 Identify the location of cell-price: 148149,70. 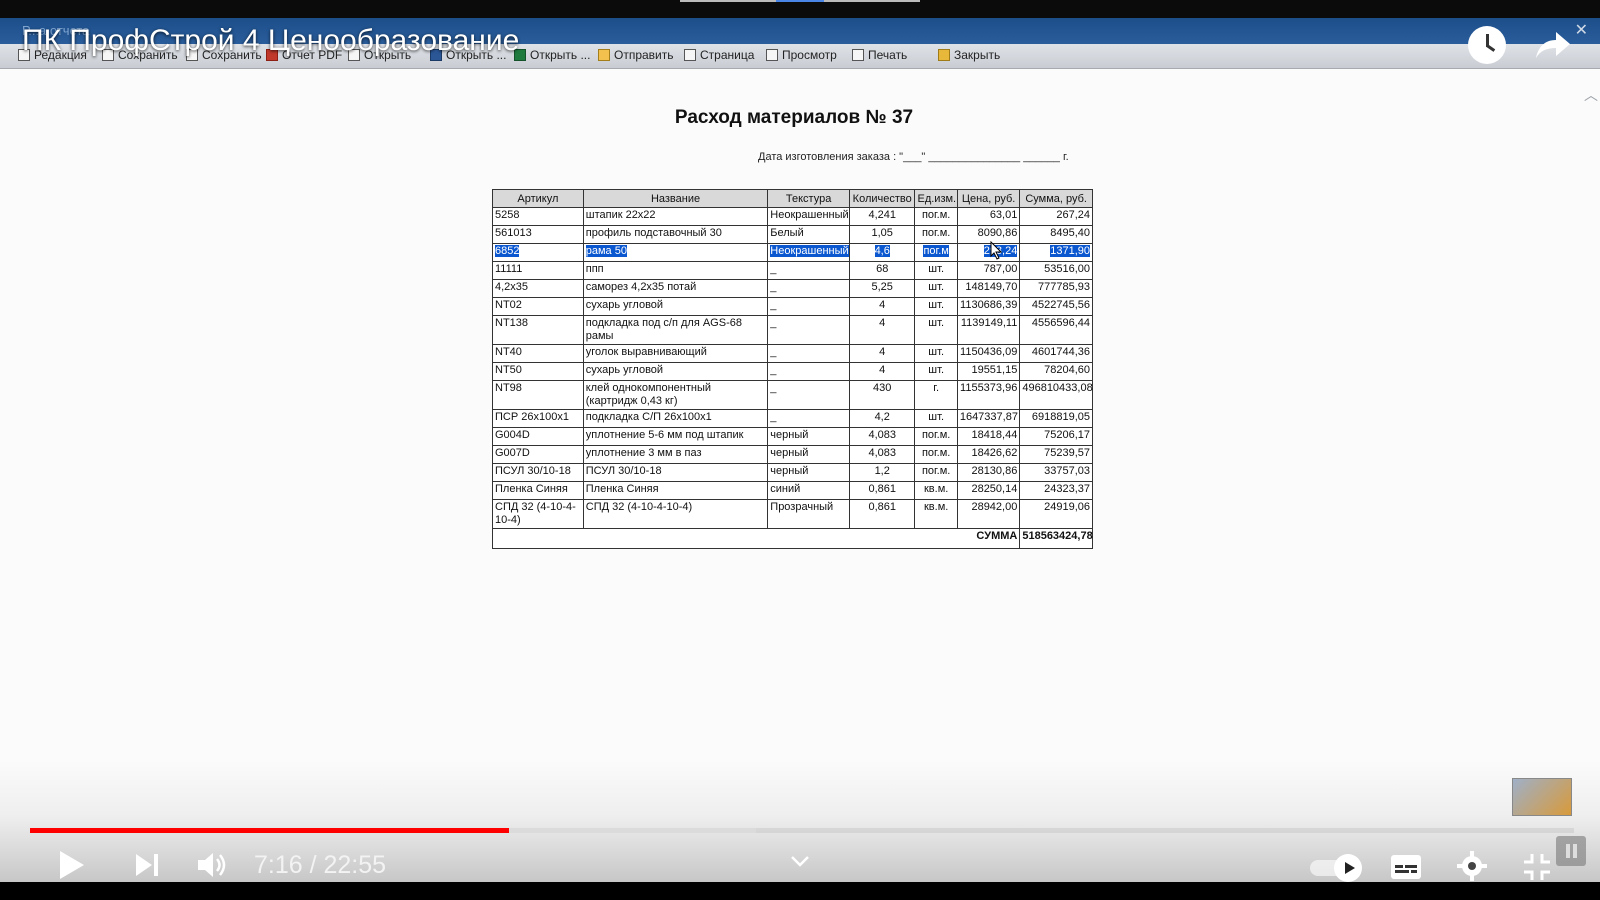
(988, 288).